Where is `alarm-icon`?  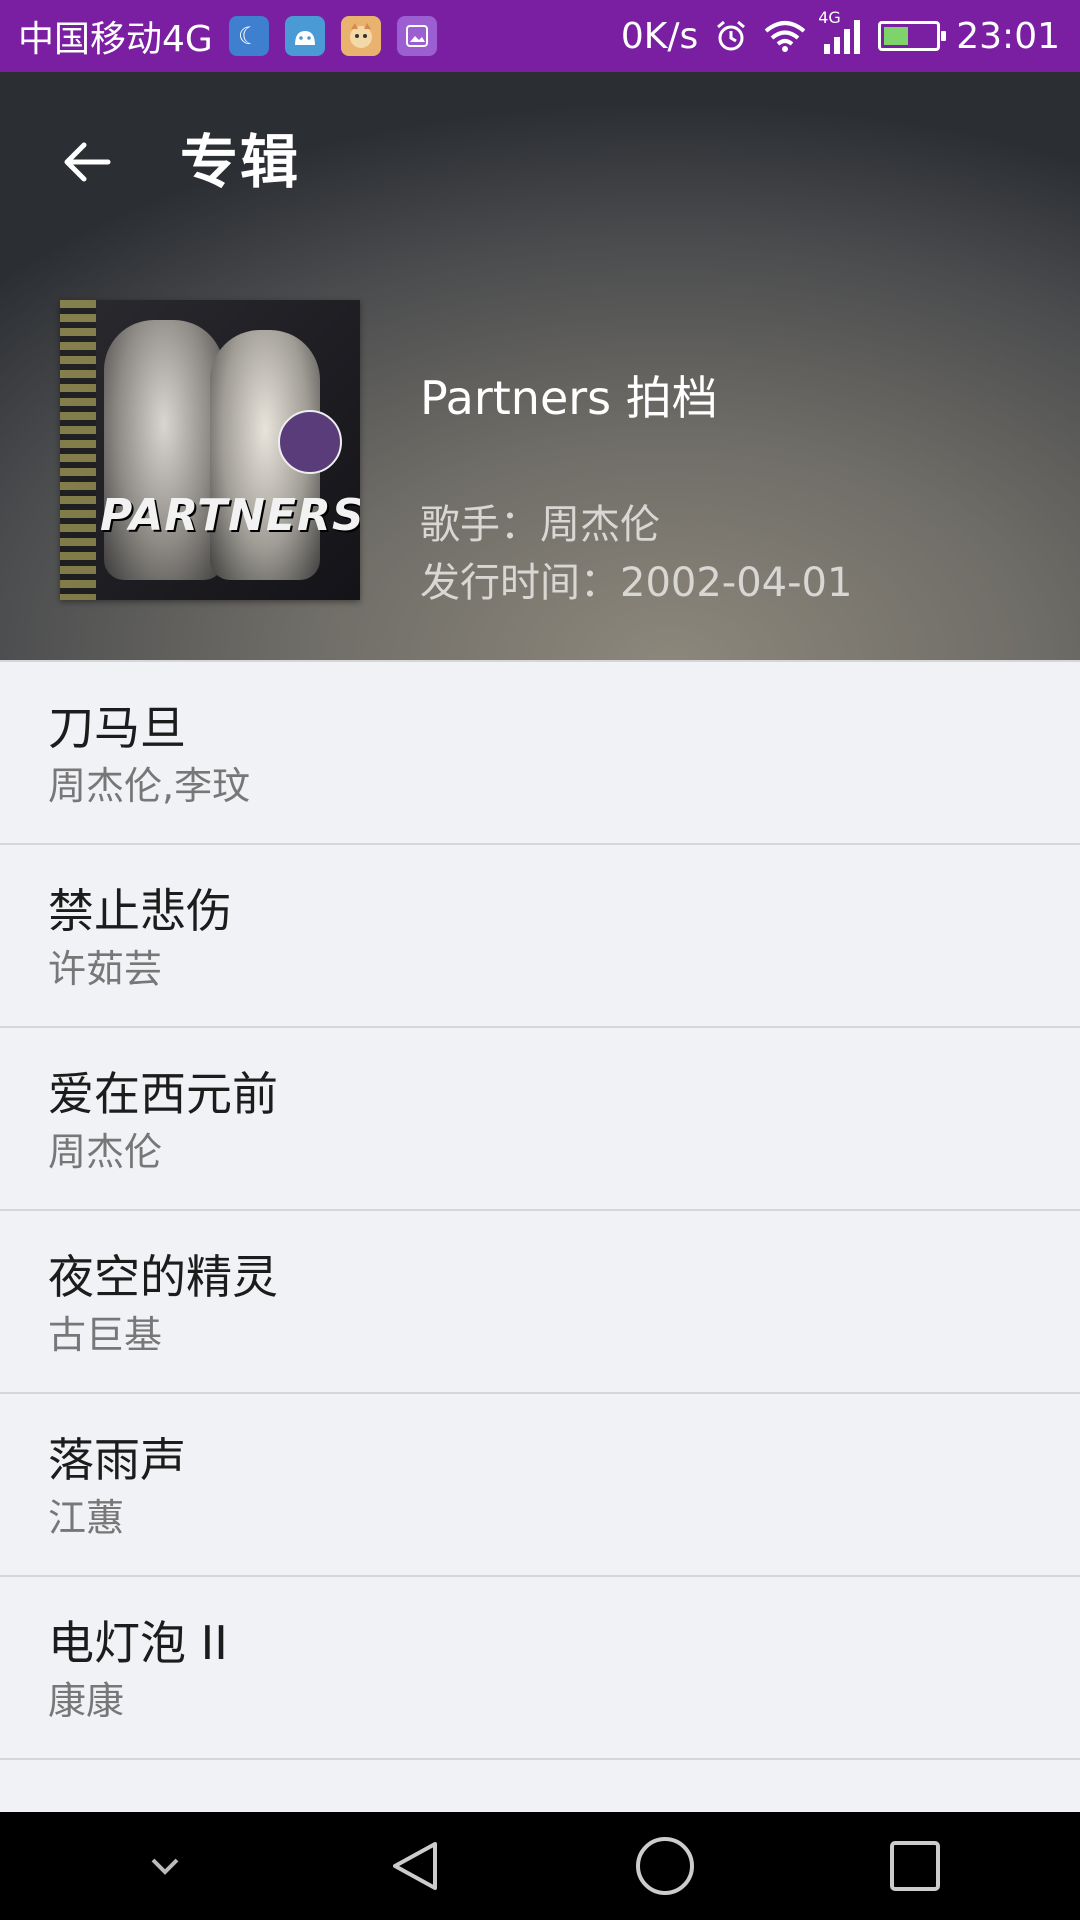 alarm-icon is located at coordinates (731, 36).